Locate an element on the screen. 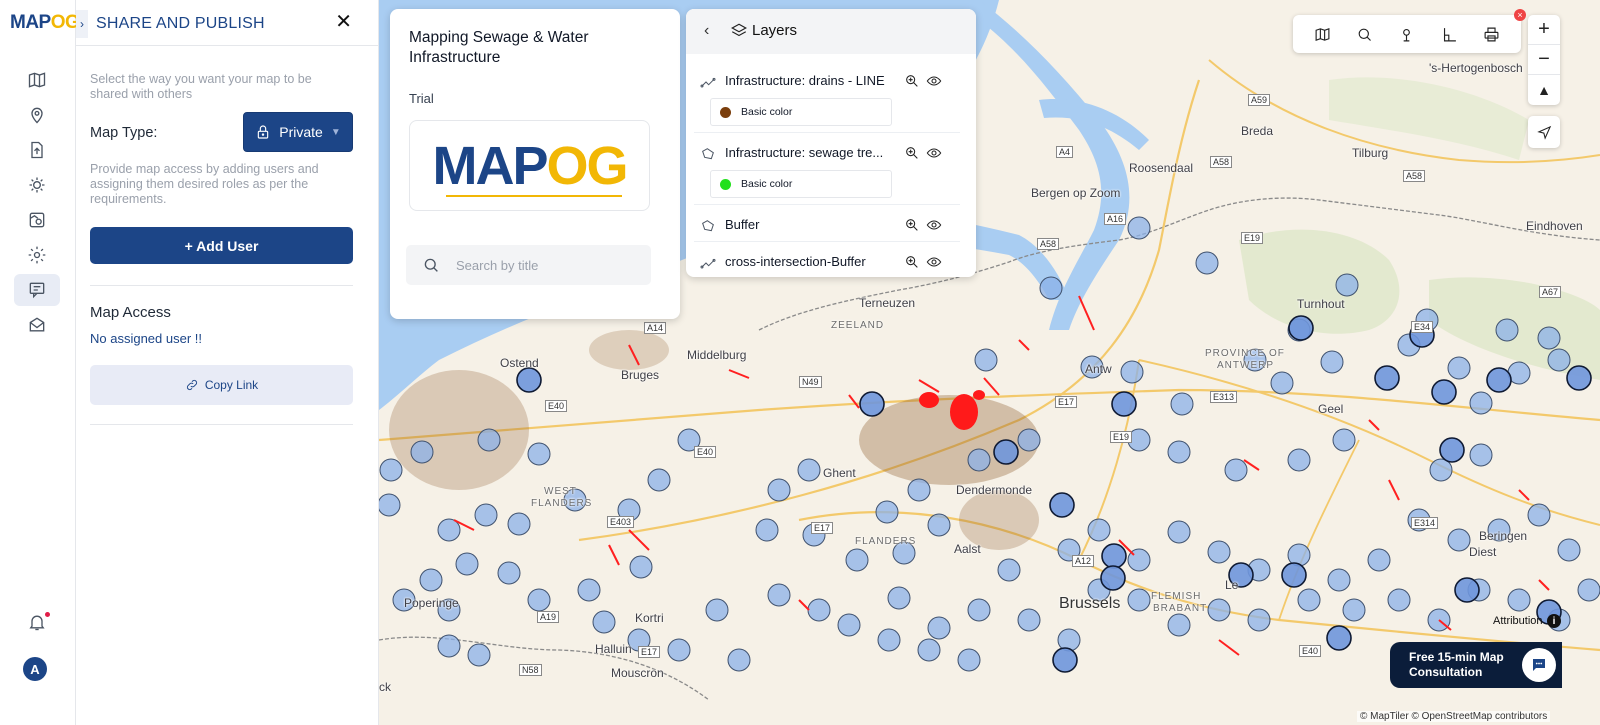 This screenshot has width=1600, height=725. map-type-dropdown: Private ▼ is located at coordinates (298, 132).